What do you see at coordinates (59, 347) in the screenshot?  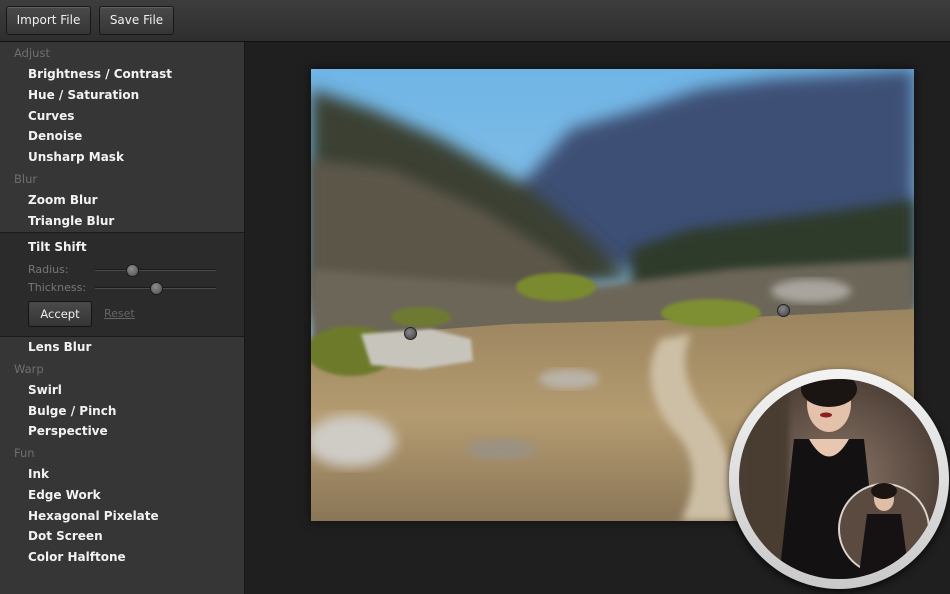 I see `menu-item-lens-blur: Lens Blur` at bounding box center [59, 347].